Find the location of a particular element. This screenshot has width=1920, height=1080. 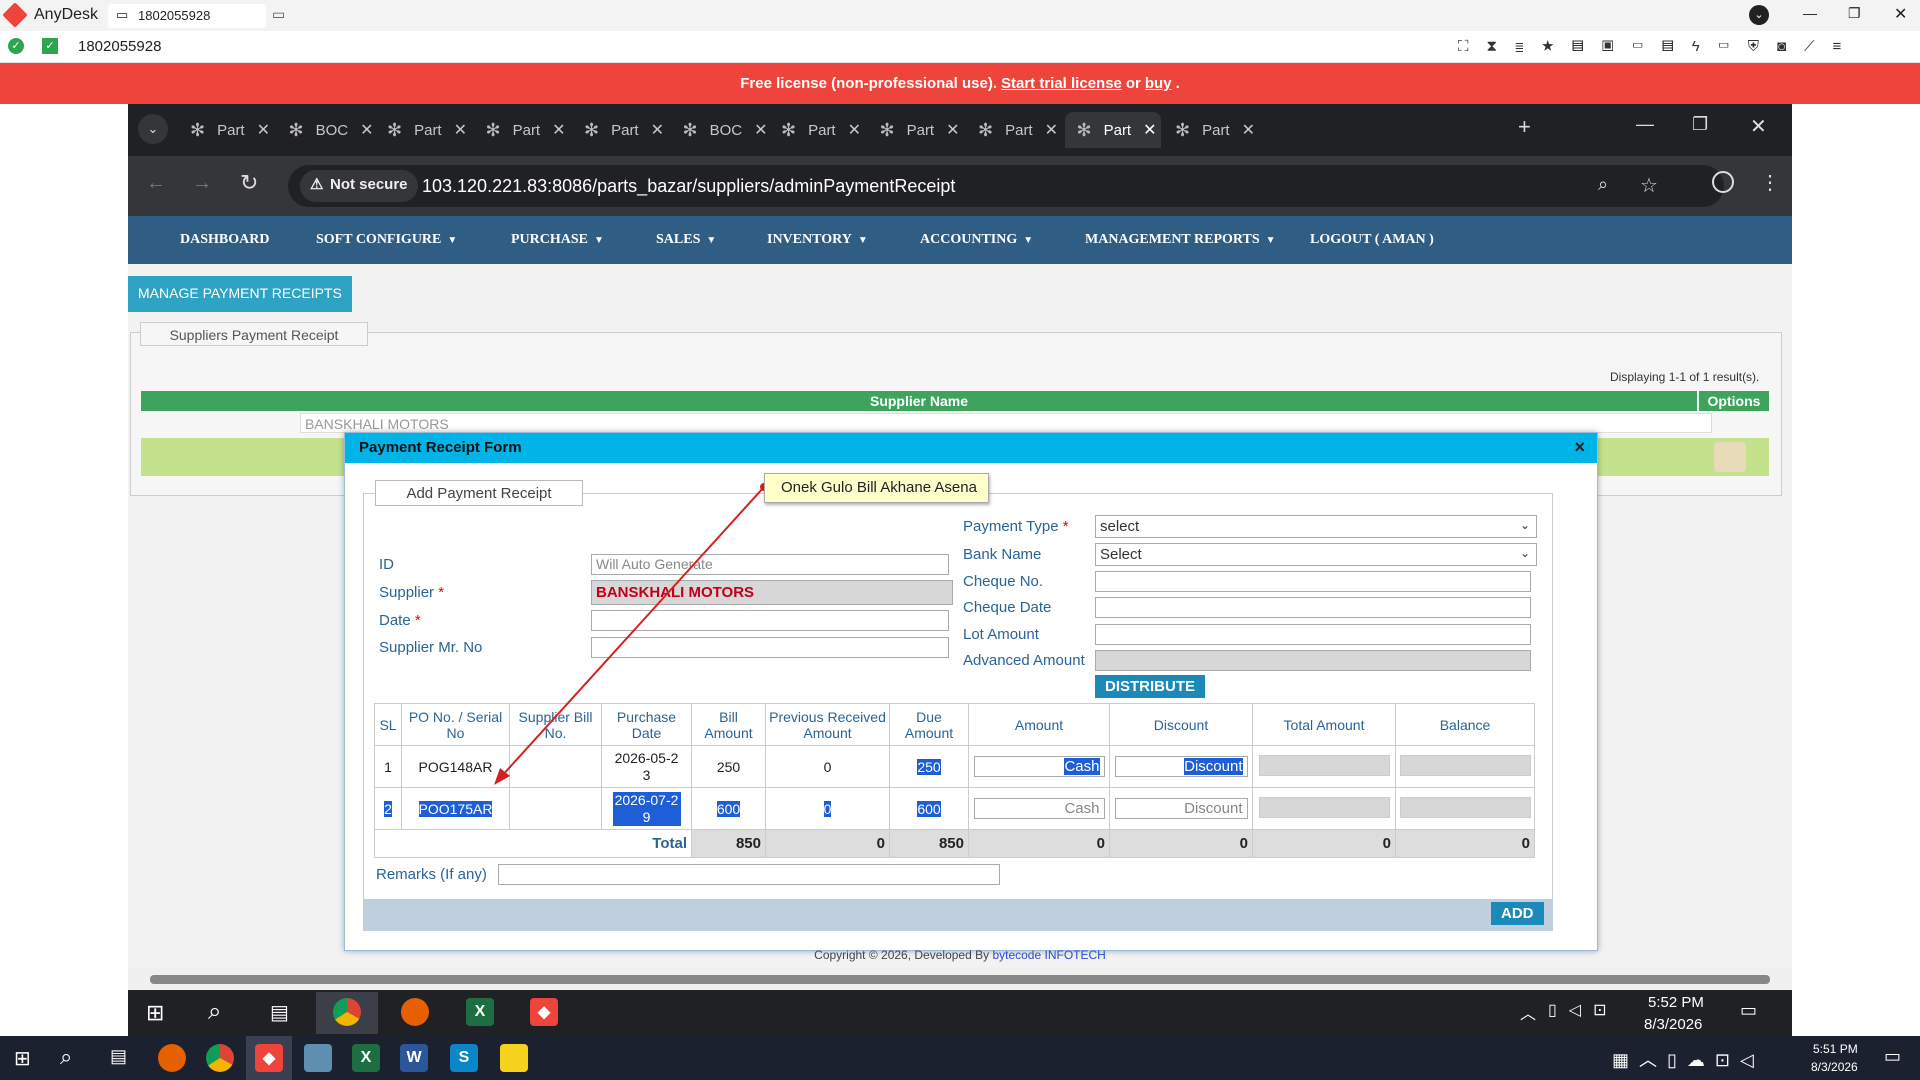

restore-icon: ❐ is located at coordinates (1854, 13).